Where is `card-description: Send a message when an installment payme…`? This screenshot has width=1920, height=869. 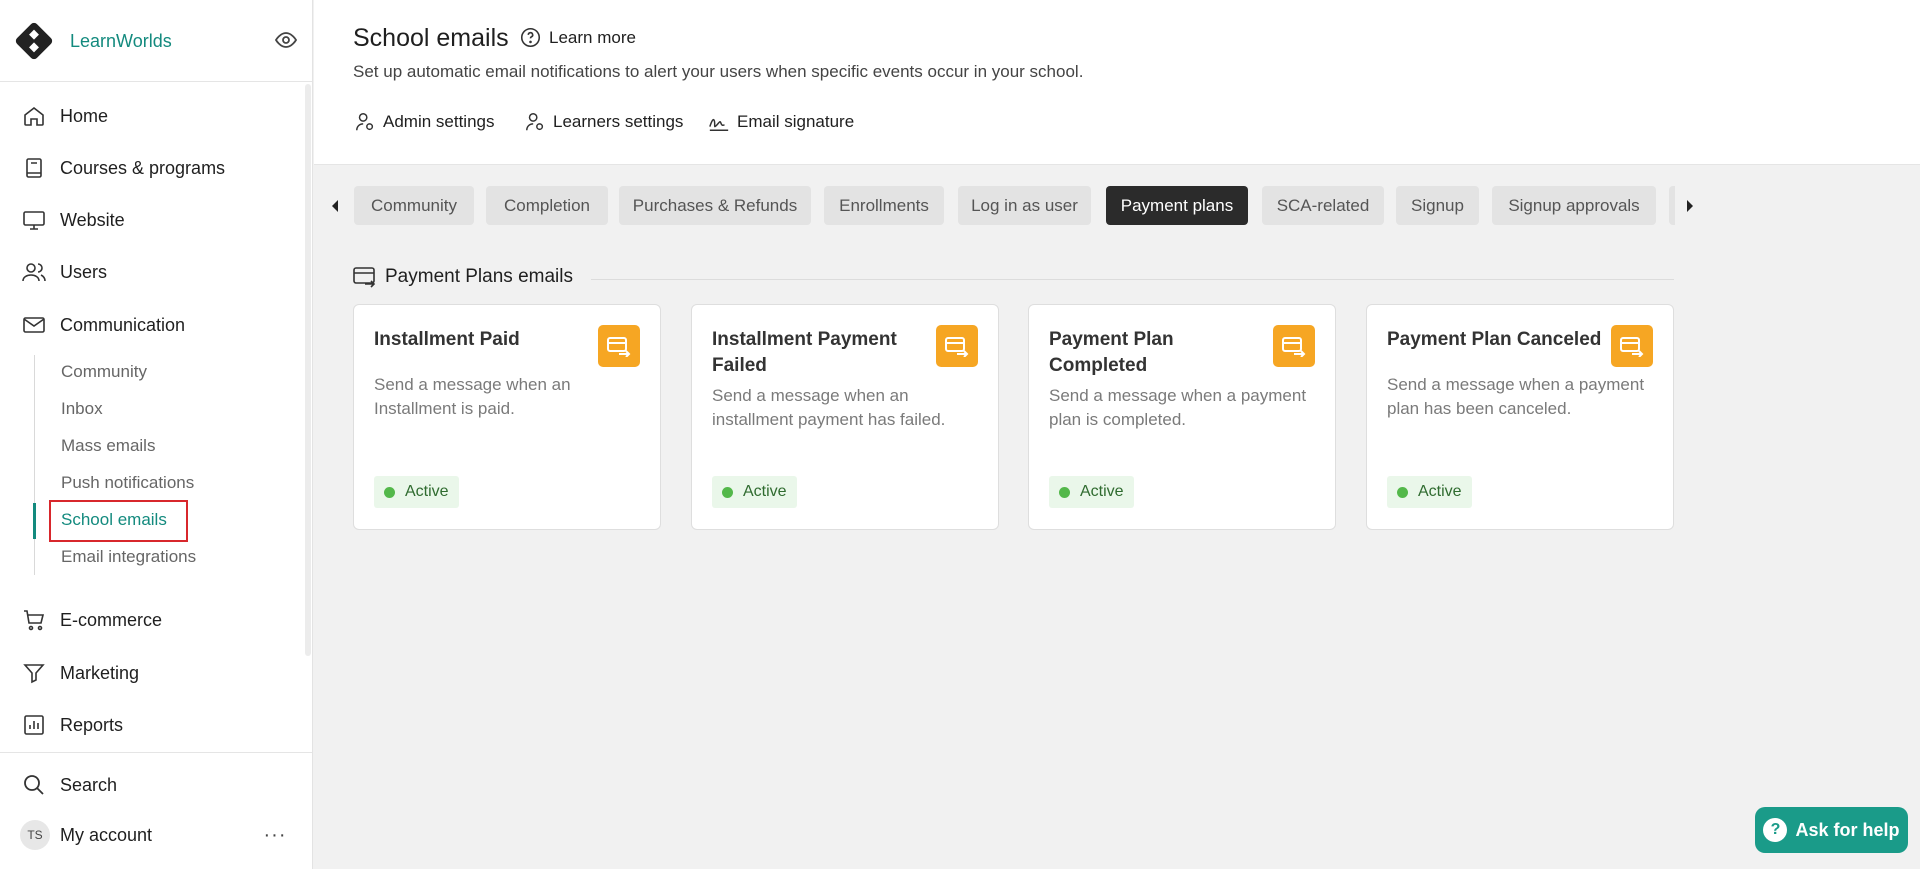 card-description: Send a message when an installment payme… is located at coordinates (829, 407).